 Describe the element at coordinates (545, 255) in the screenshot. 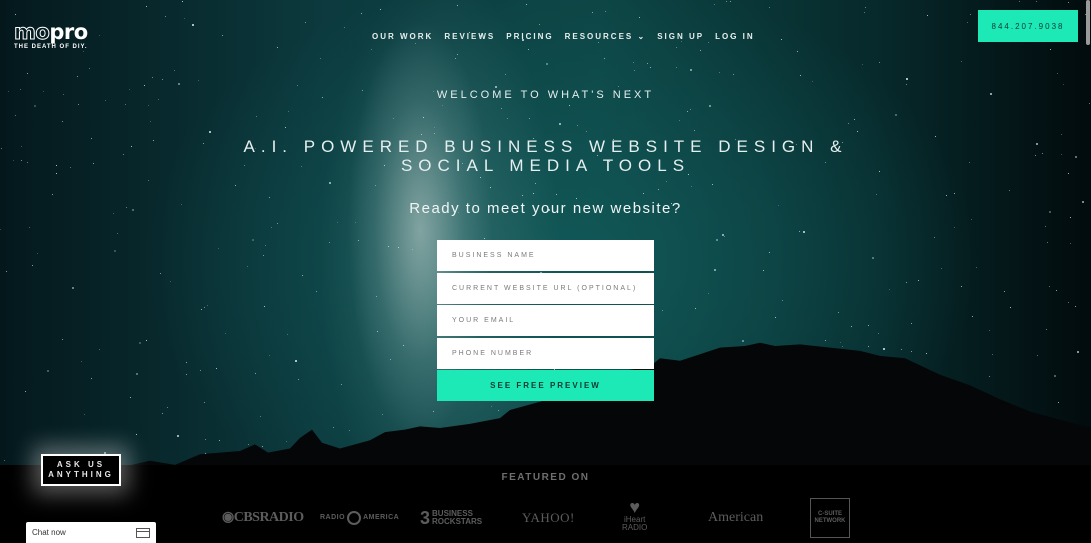

I see `business-name-input` at that location.